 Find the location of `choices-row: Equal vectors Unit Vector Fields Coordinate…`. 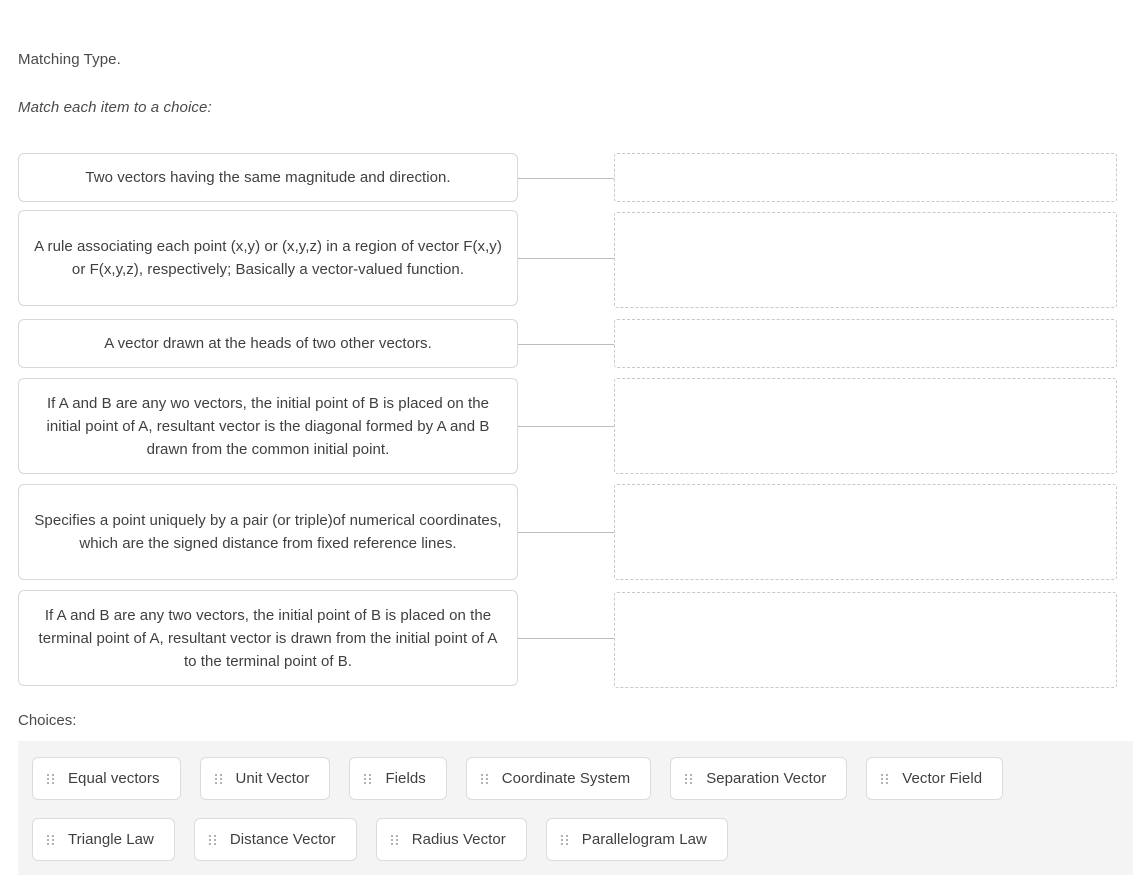

choices-row: Equal vectors Unit Vector Fields Coordinate… is located at coordinates (582, 778).